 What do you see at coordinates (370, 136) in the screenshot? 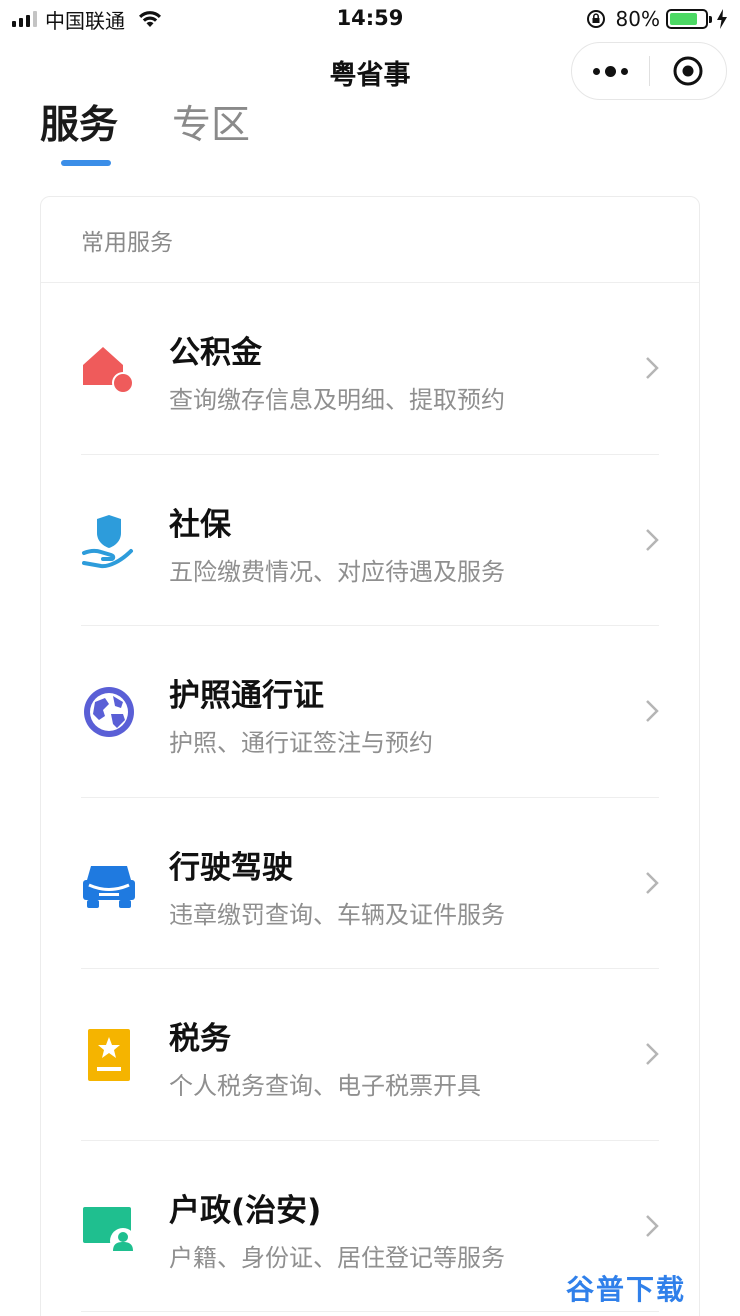
I see `tab-bar: 服务 专区` at bounding box center [370, 136].